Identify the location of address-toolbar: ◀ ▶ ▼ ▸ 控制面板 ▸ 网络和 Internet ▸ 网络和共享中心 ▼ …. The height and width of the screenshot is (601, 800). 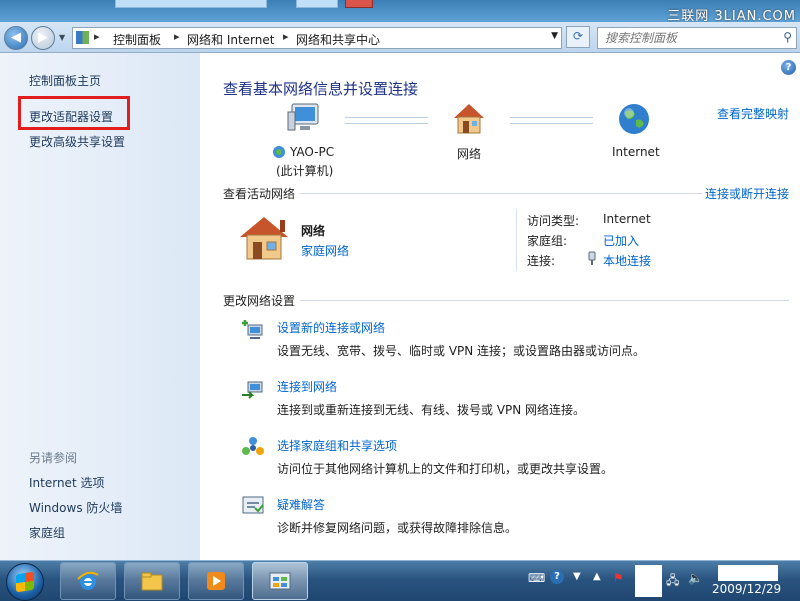
(400, 37).